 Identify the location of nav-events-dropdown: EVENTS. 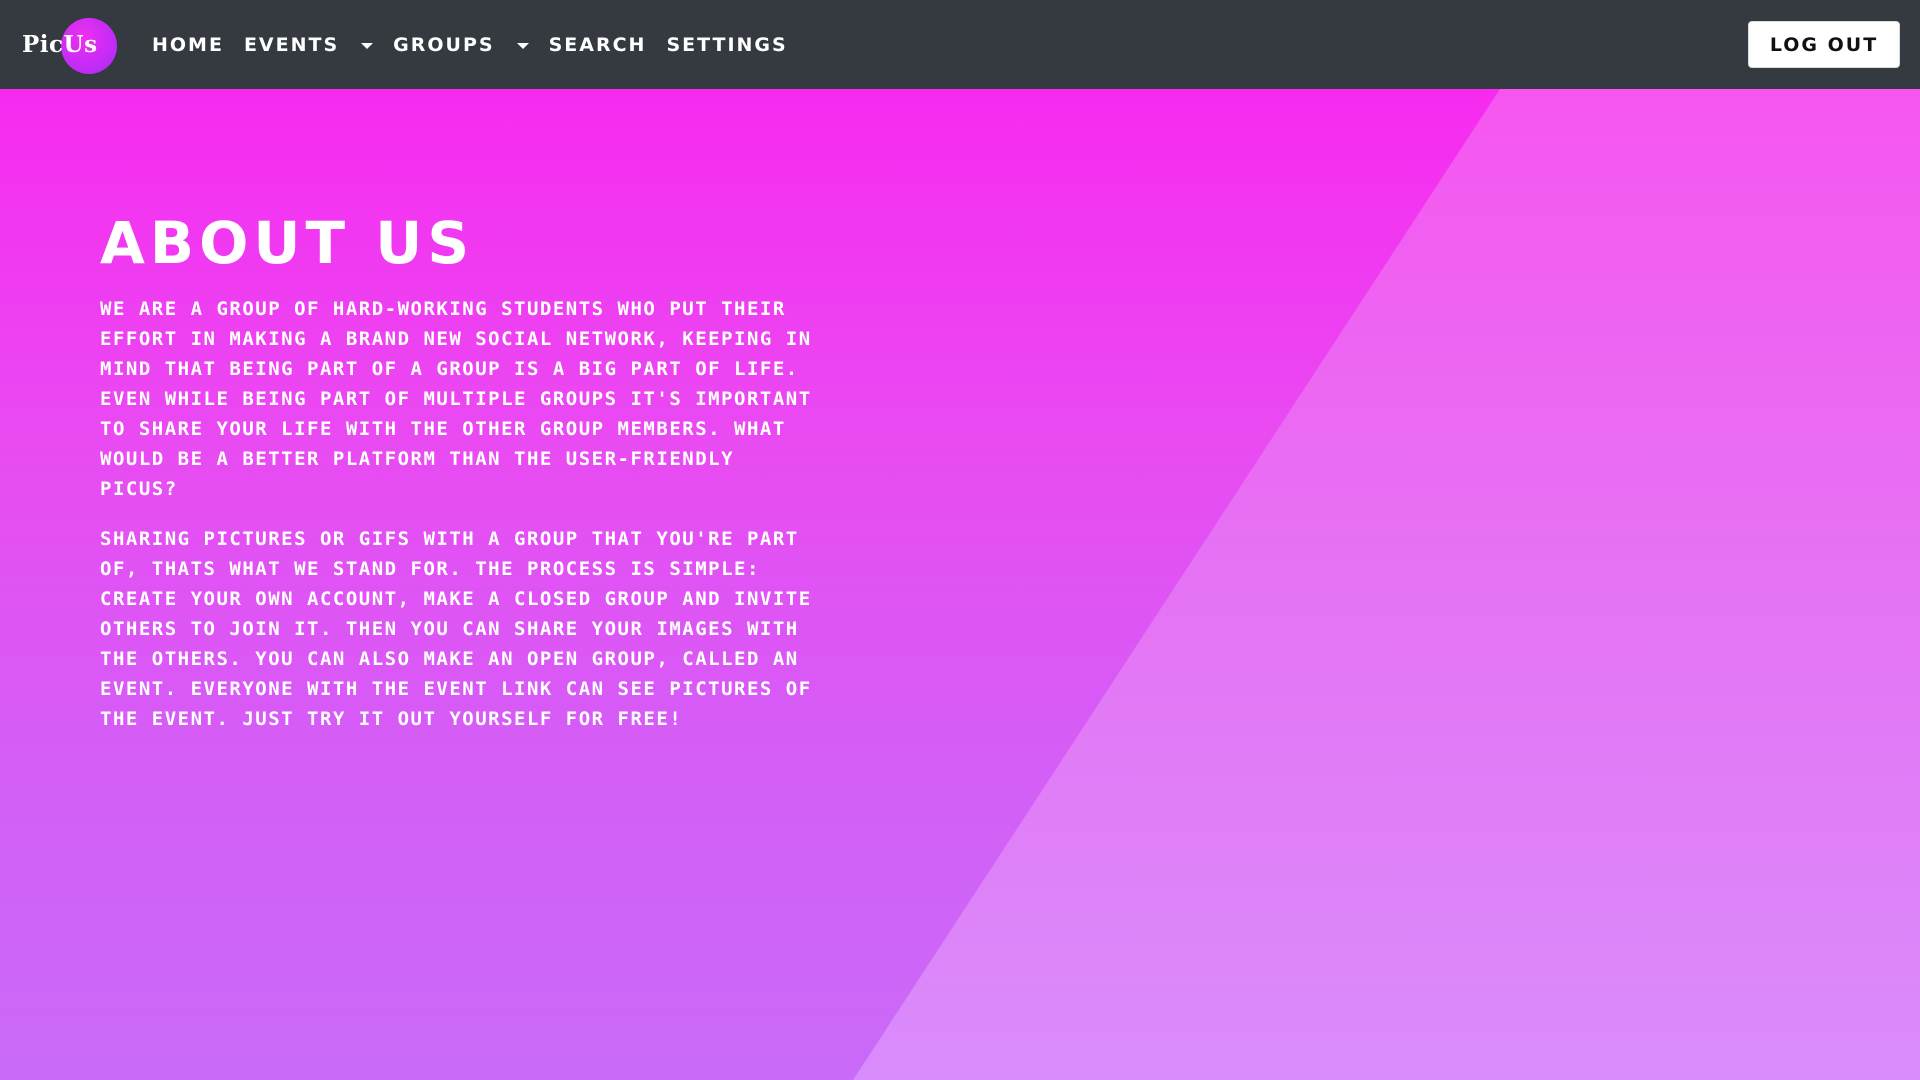
(308, 44).